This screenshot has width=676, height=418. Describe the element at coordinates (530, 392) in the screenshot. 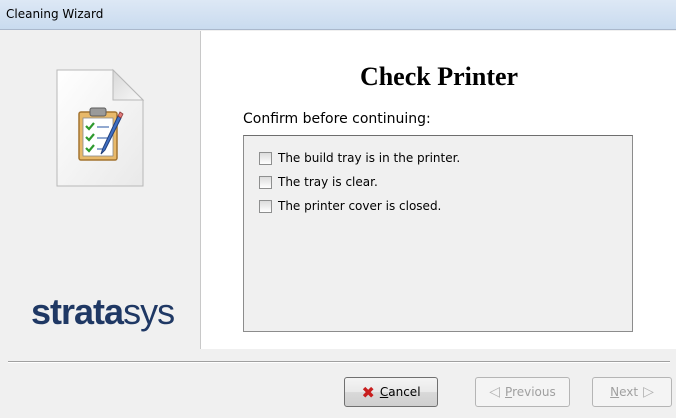

I see `previous-label: Previous` at that location.